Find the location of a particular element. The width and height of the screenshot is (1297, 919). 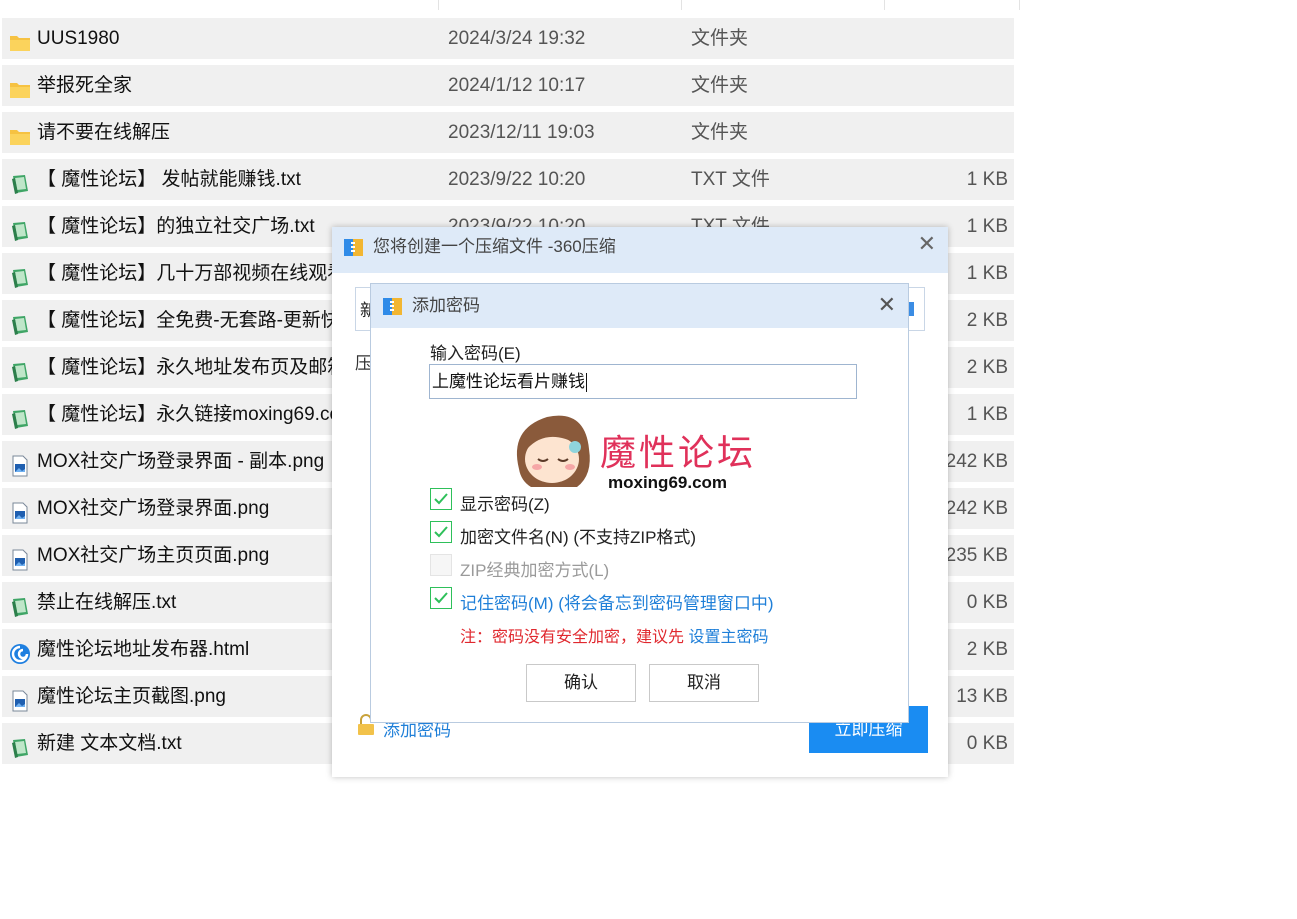

show-password-checkbox is located at coordinates (441, 499).